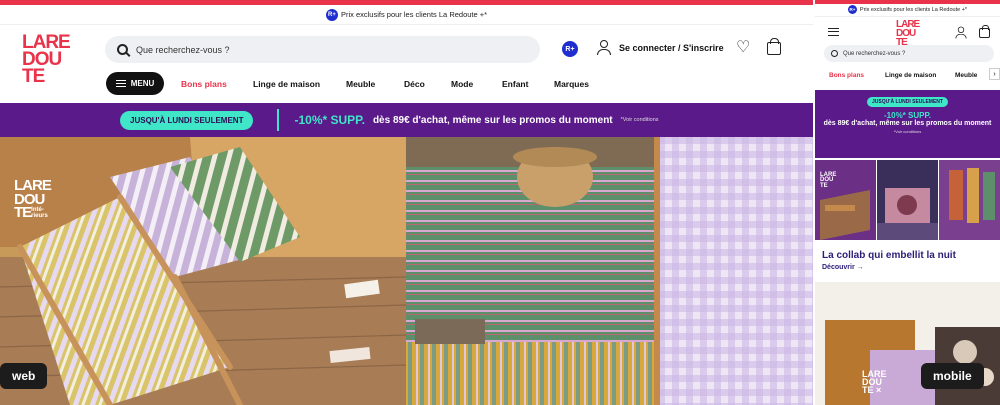 Image resolution: width=1000 pixels, height=405 pixels. What do you see at coordinates (994, 74) in the screenshot?
I see `chevron-right-icon: ›` at bounding box center [994, 74].